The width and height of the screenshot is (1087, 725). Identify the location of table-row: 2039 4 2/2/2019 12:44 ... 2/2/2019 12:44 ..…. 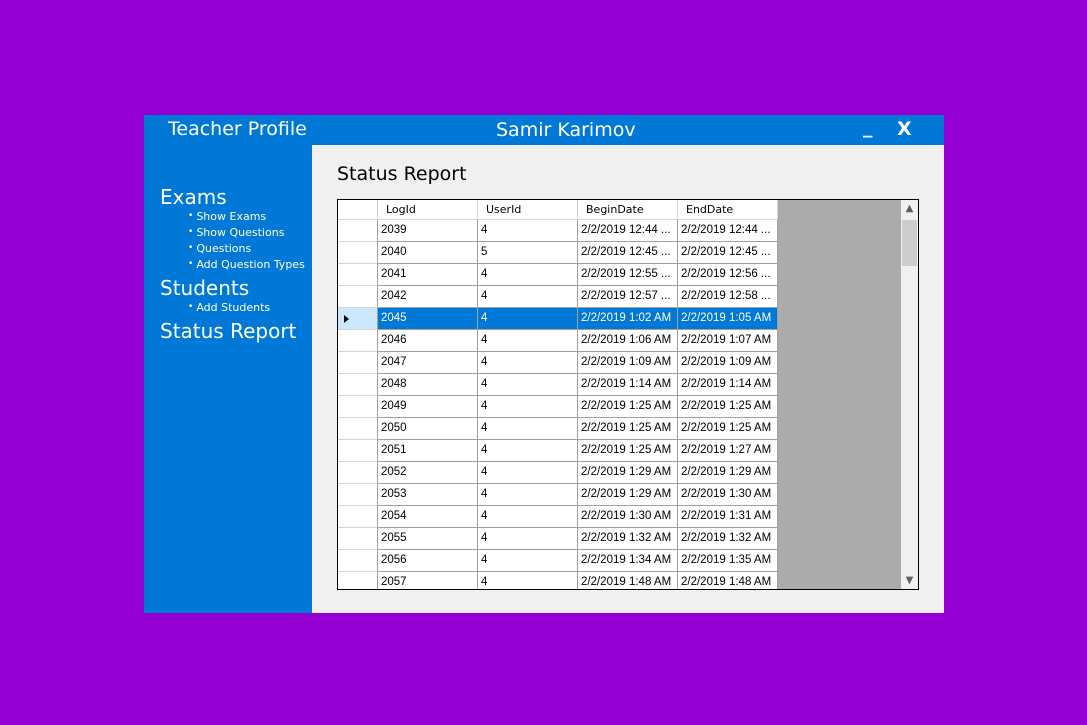
(558, 231).